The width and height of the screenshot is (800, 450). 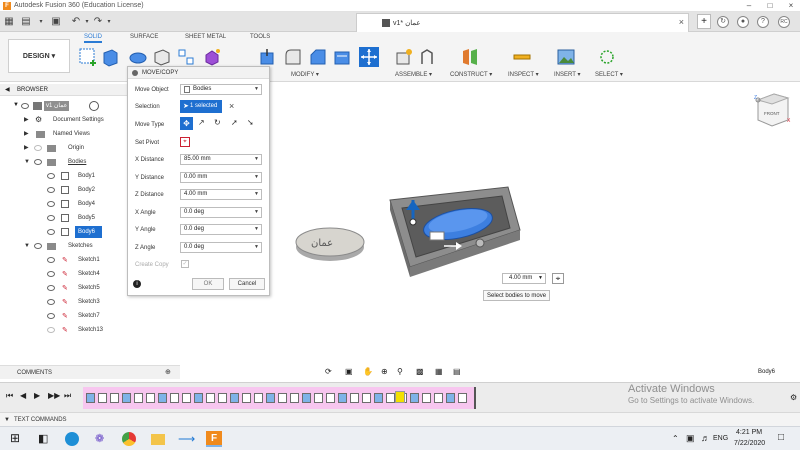 I want to click on selection-button: ➤ 1 selected, so click(x=201, y=106).